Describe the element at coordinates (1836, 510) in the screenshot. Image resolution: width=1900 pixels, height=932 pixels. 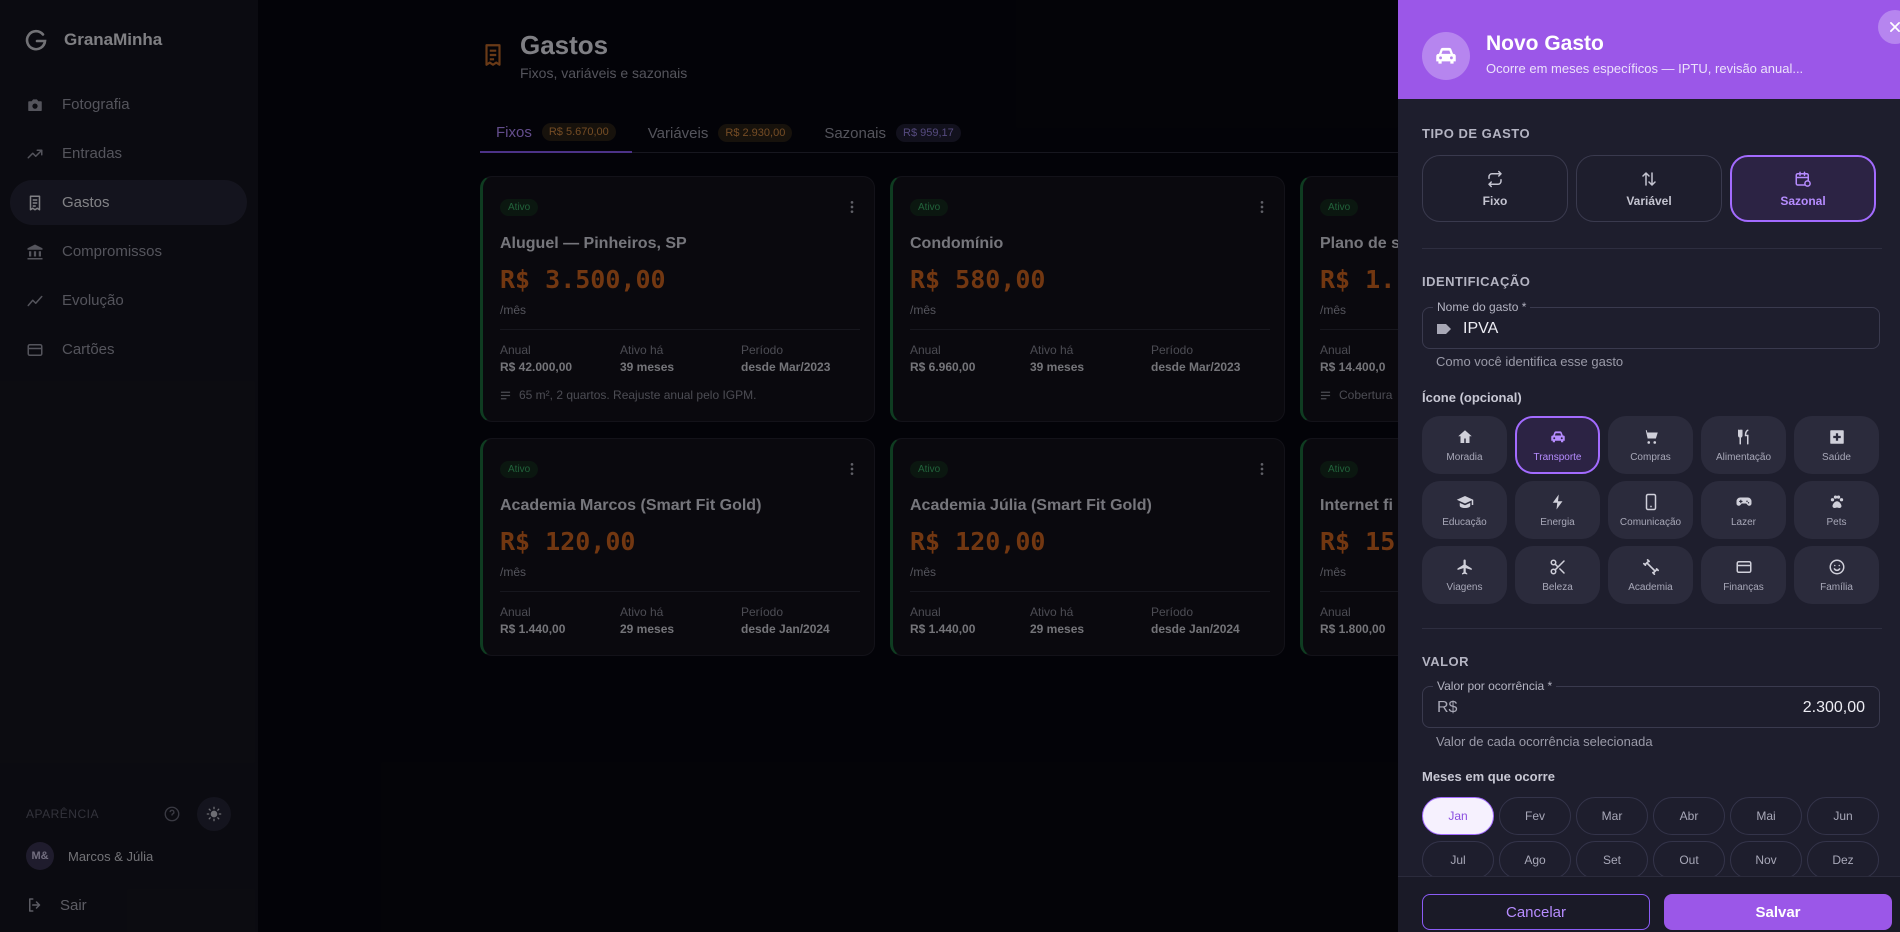
I see `icon-option-pets: Pets` at that location.